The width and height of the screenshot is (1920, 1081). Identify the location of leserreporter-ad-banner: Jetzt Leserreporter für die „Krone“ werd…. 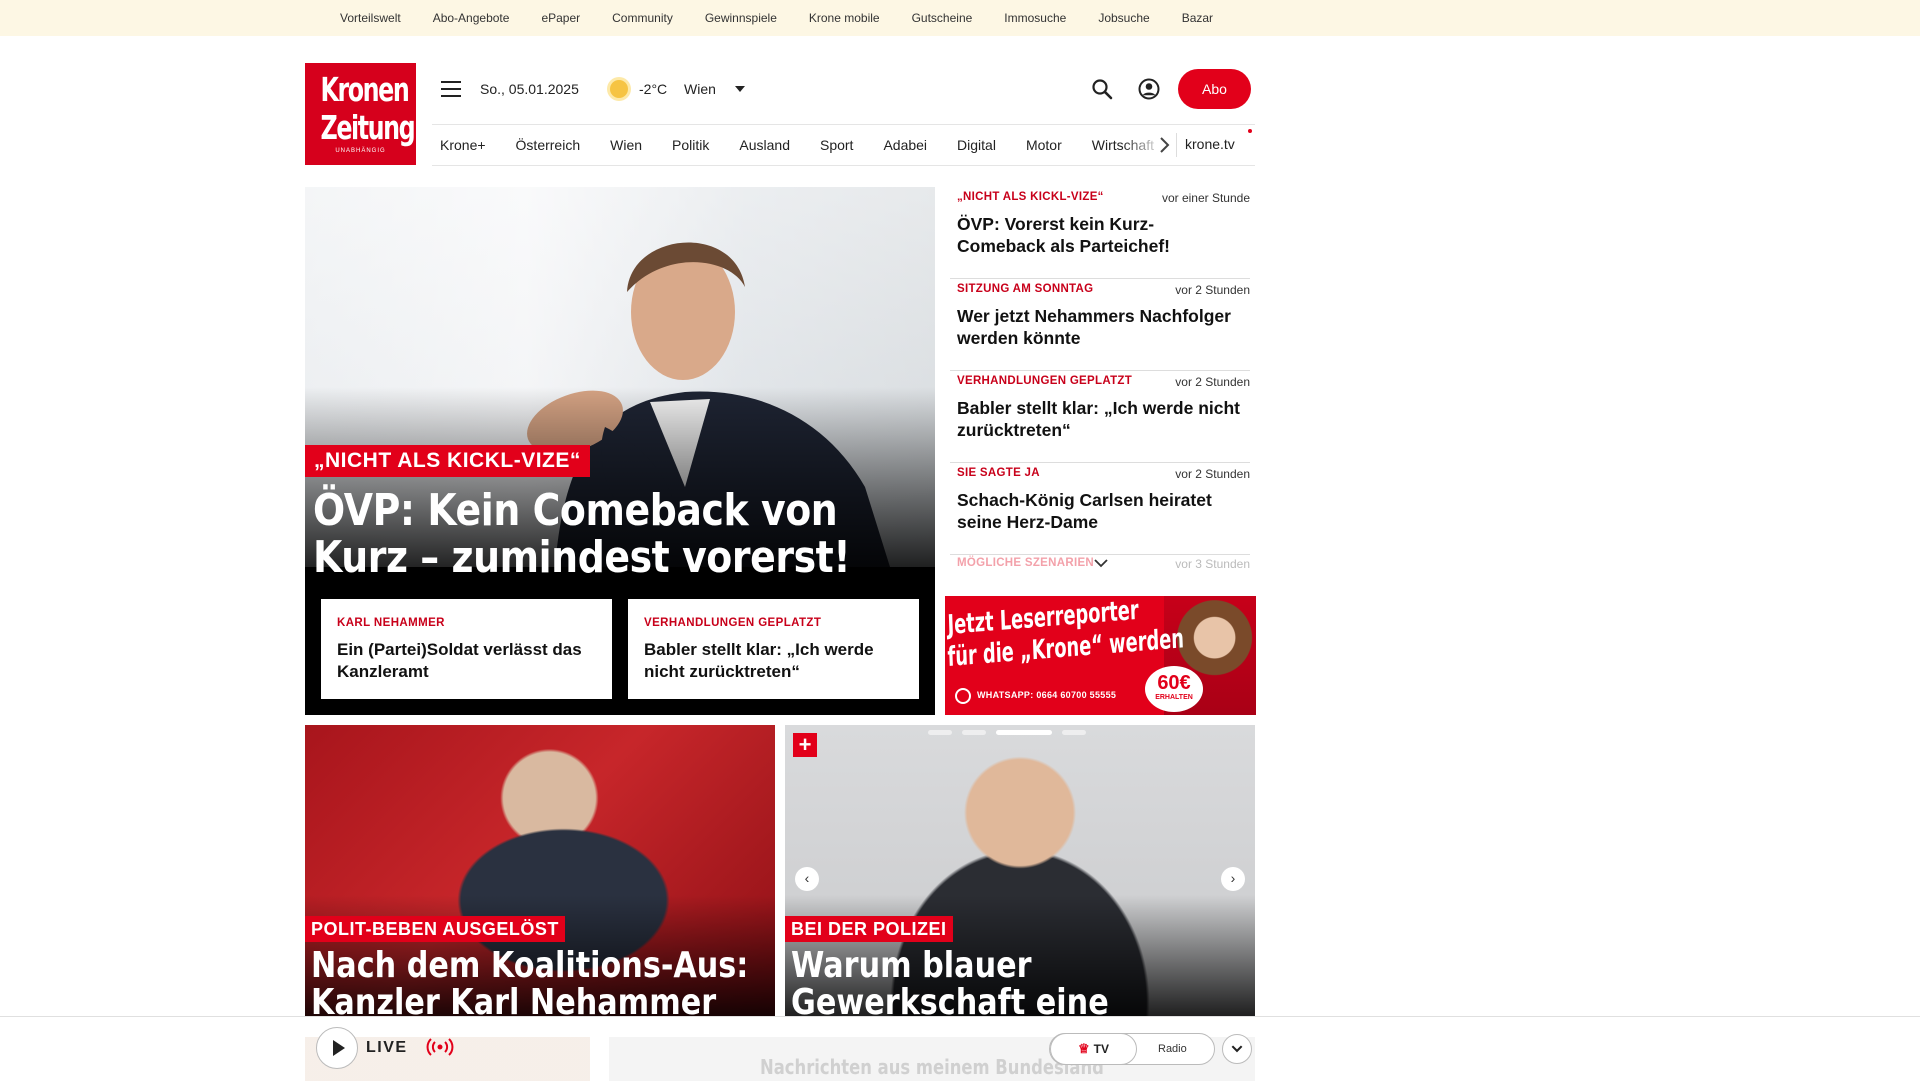
(1100, 655).